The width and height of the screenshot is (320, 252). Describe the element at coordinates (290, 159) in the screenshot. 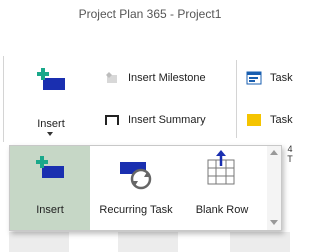

I see `timeline-col-bottom: T` at that location.